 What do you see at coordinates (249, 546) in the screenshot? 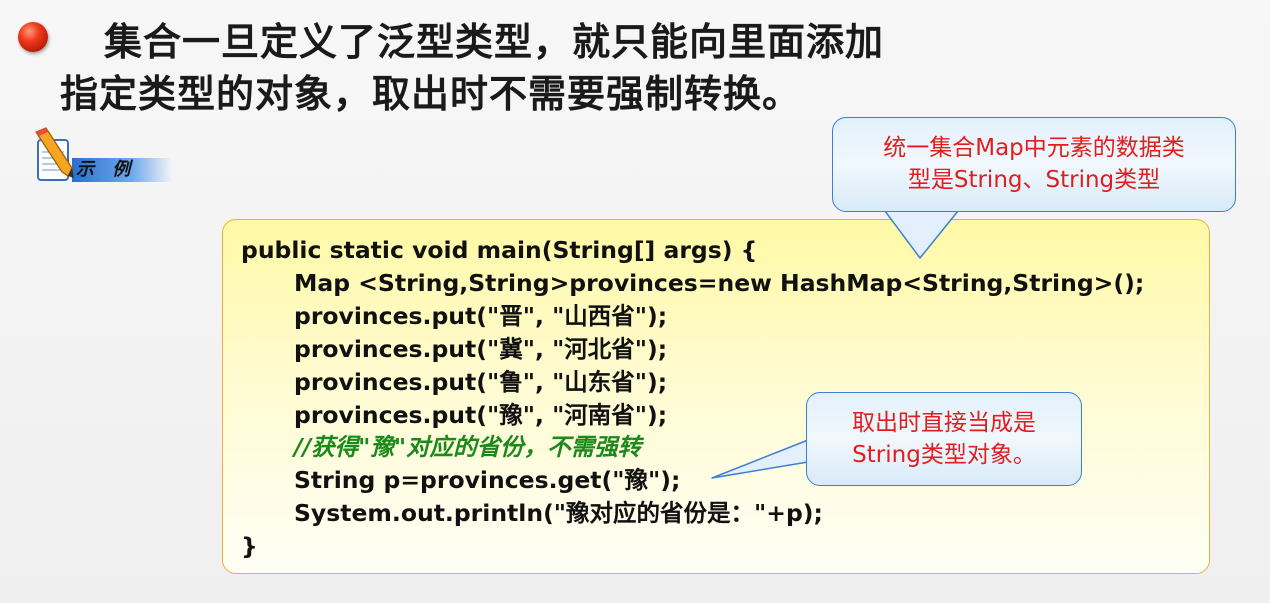
I see `code-line: }` at bounding box center [249, 546].